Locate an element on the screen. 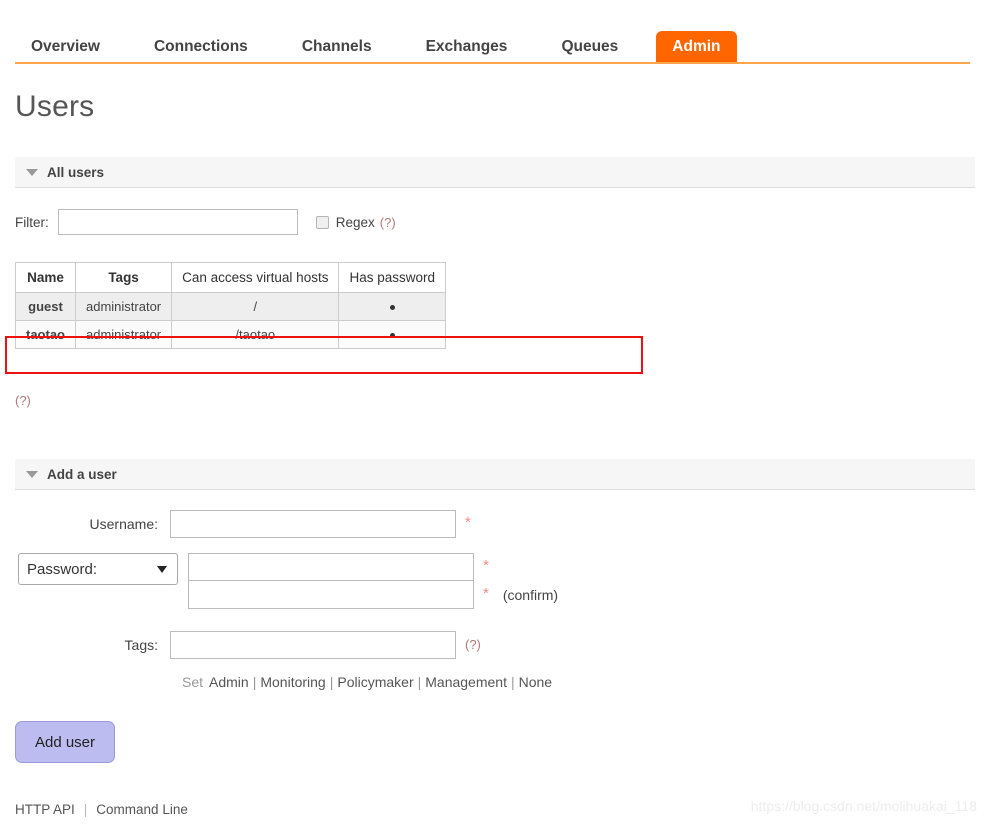 This screenshot has height=824, width=985. cell-user-name: taotao is located at coordinates (45, 334).